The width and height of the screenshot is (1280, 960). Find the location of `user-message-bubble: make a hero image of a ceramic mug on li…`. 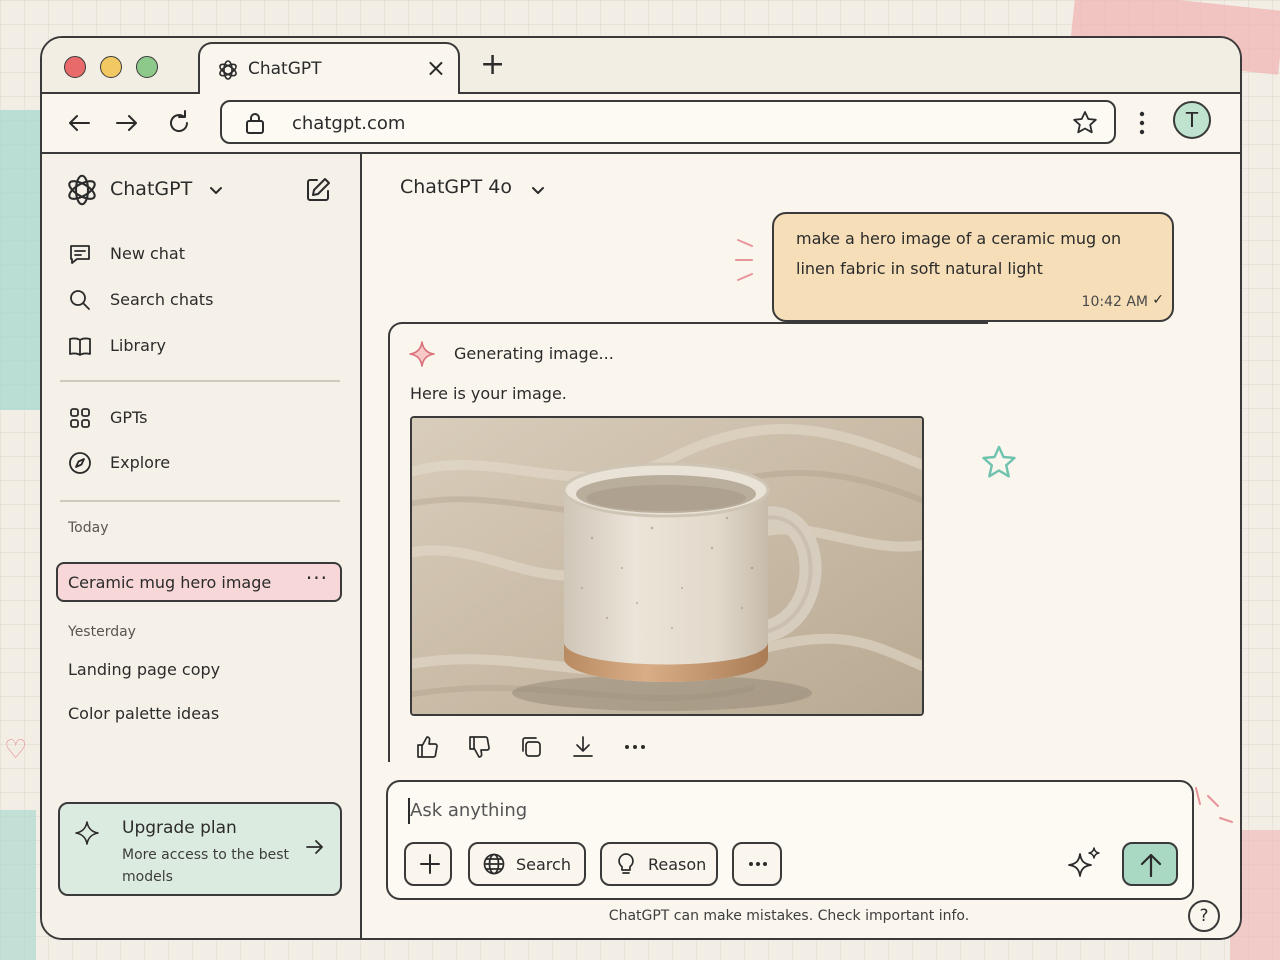

user-message-bubble: make a hero image of a ceramic mug on li… is located at coordinates (973, 267).